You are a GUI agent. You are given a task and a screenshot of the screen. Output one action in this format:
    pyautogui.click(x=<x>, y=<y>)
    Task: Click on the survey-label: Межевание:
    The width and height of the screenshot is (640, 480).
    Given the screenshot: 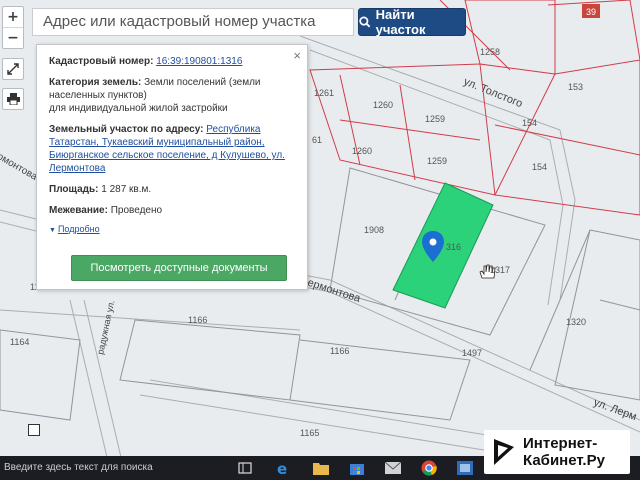 What is the action you would take?
    pyautogui.click(x=78, y=210)
    